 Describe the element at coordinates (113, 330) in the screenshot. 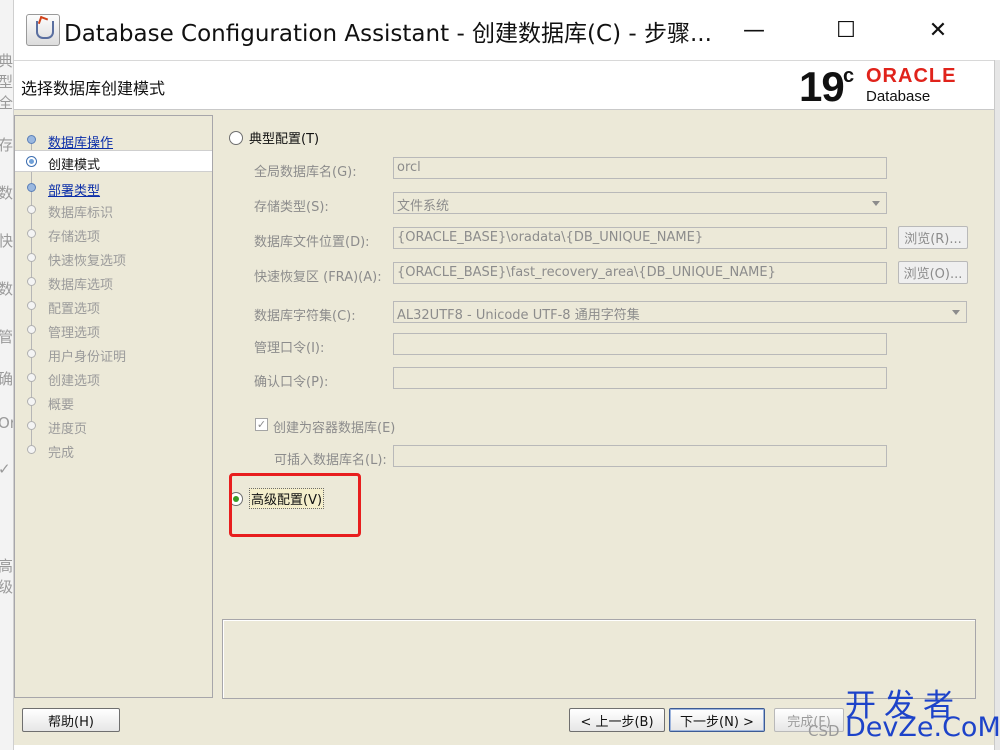

I see `step-item: 管理选项` at that location.